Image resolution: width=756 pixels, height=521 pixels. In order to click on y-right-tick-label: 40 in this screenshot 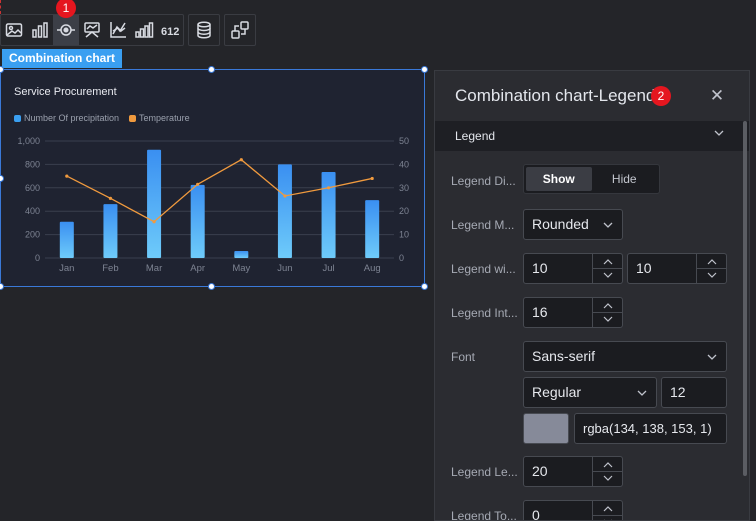, I will do `click(404, 164)`.